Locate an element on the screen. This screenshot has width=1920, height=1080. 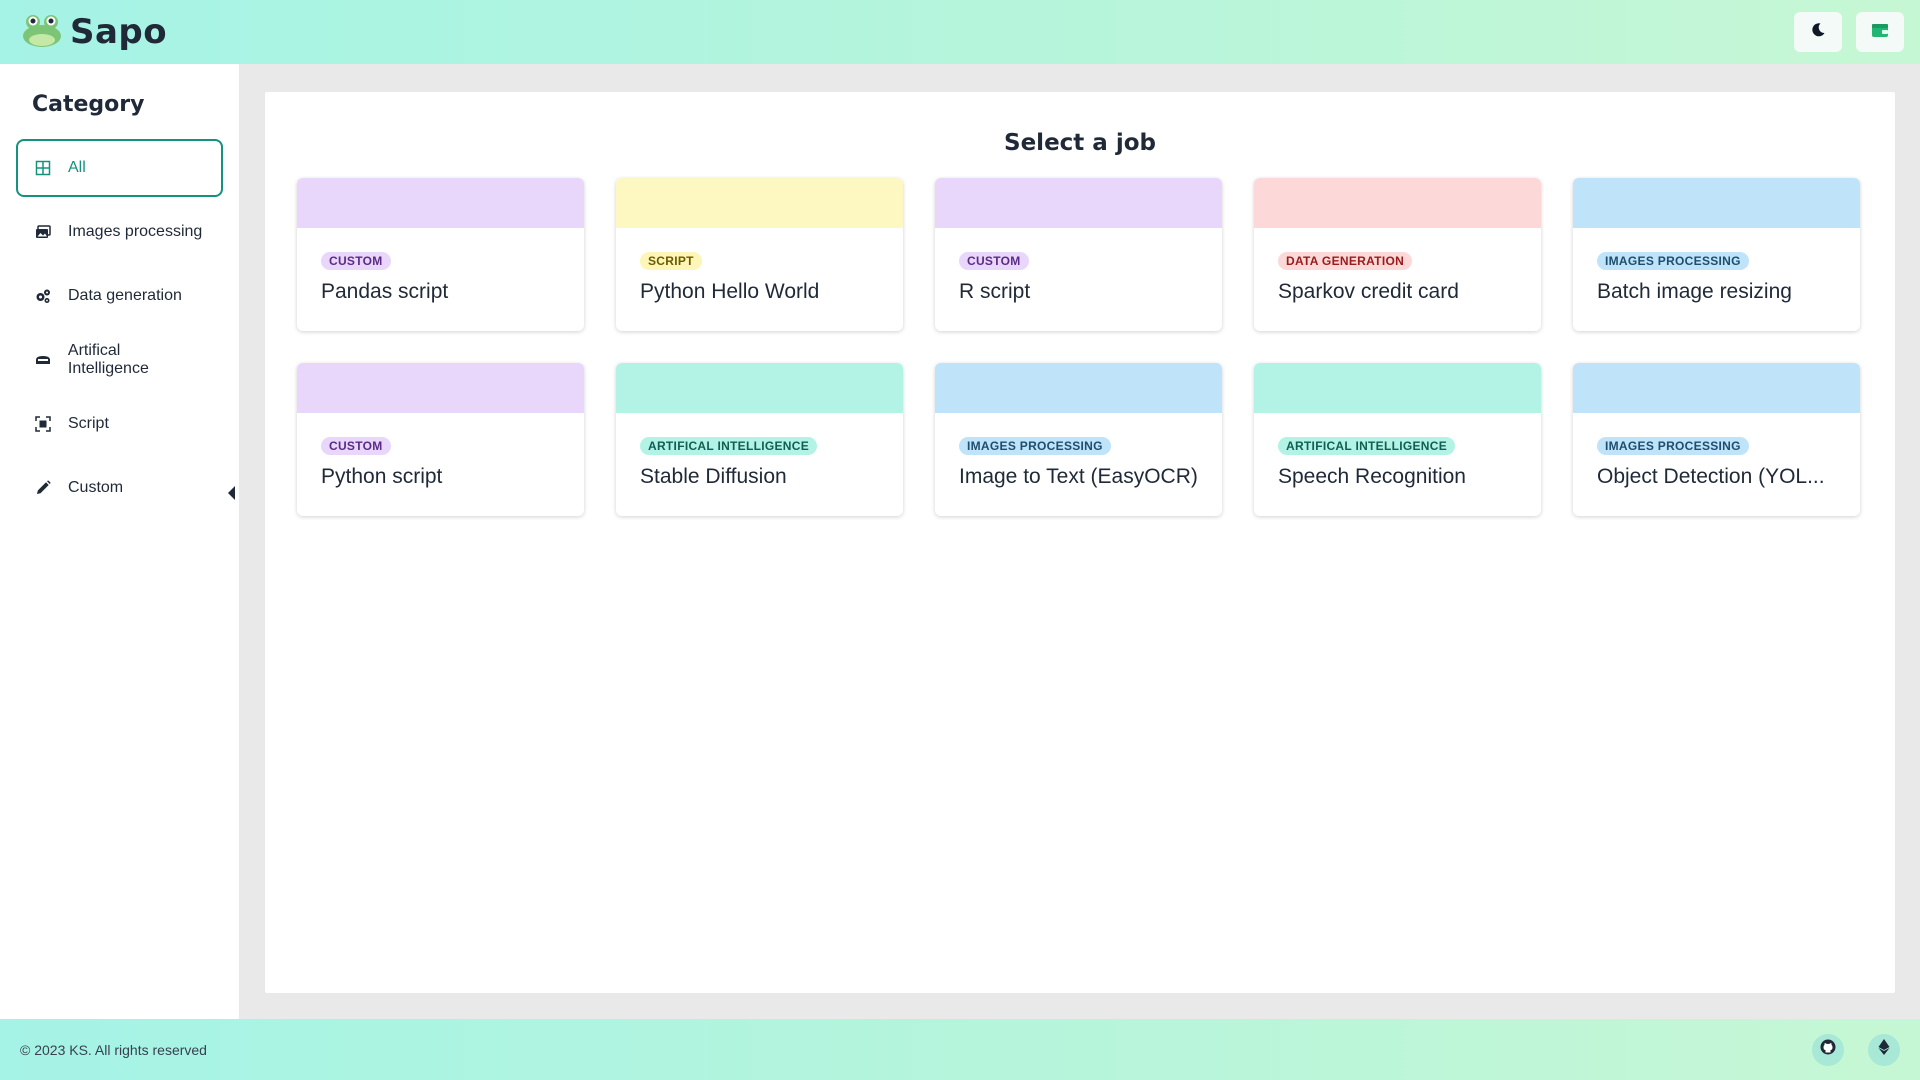
job-title: Python script is located at coordinates (382, 476).